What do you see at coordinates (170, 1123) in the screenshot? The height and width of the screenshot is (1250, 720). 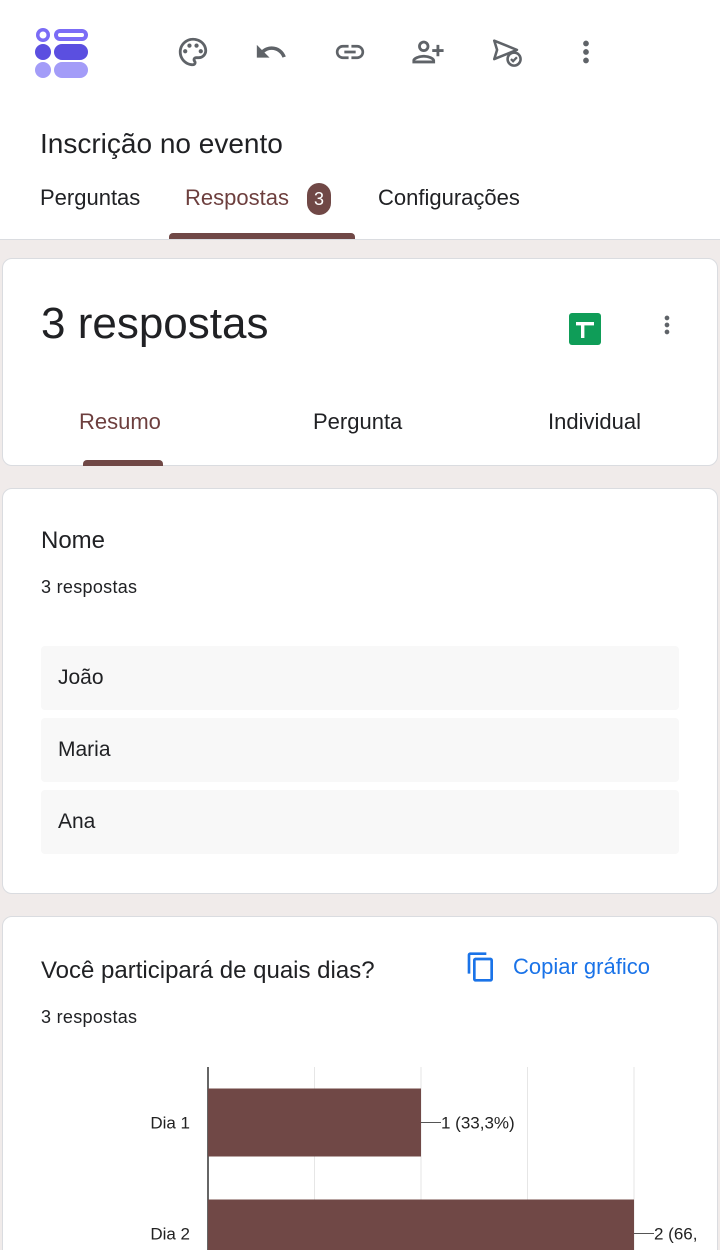 I see `category-tick-label: Dia 1` at bounding box center [170, 1123].